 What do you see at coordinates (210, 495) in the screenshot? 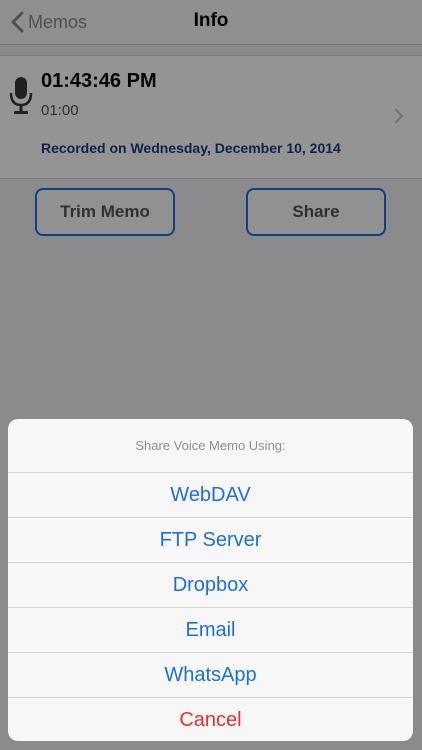
I see `share-option-webdav: WebDAV` at bounding box center [210, 495].